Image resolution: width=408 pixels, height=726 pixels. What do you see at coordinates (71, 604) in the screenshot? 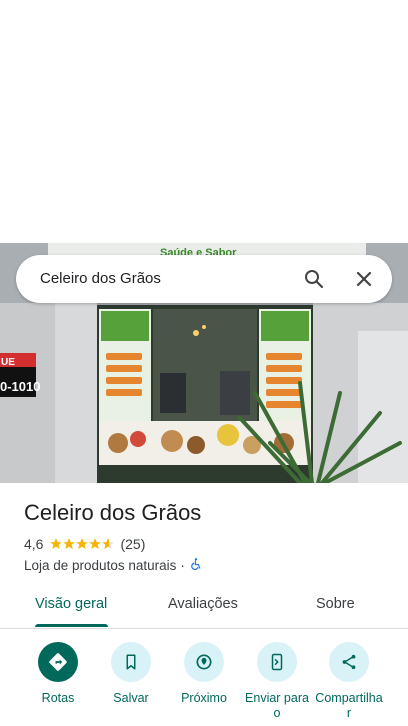
I see `tab-overview: Visão geral` at bounding box center [71, 604].